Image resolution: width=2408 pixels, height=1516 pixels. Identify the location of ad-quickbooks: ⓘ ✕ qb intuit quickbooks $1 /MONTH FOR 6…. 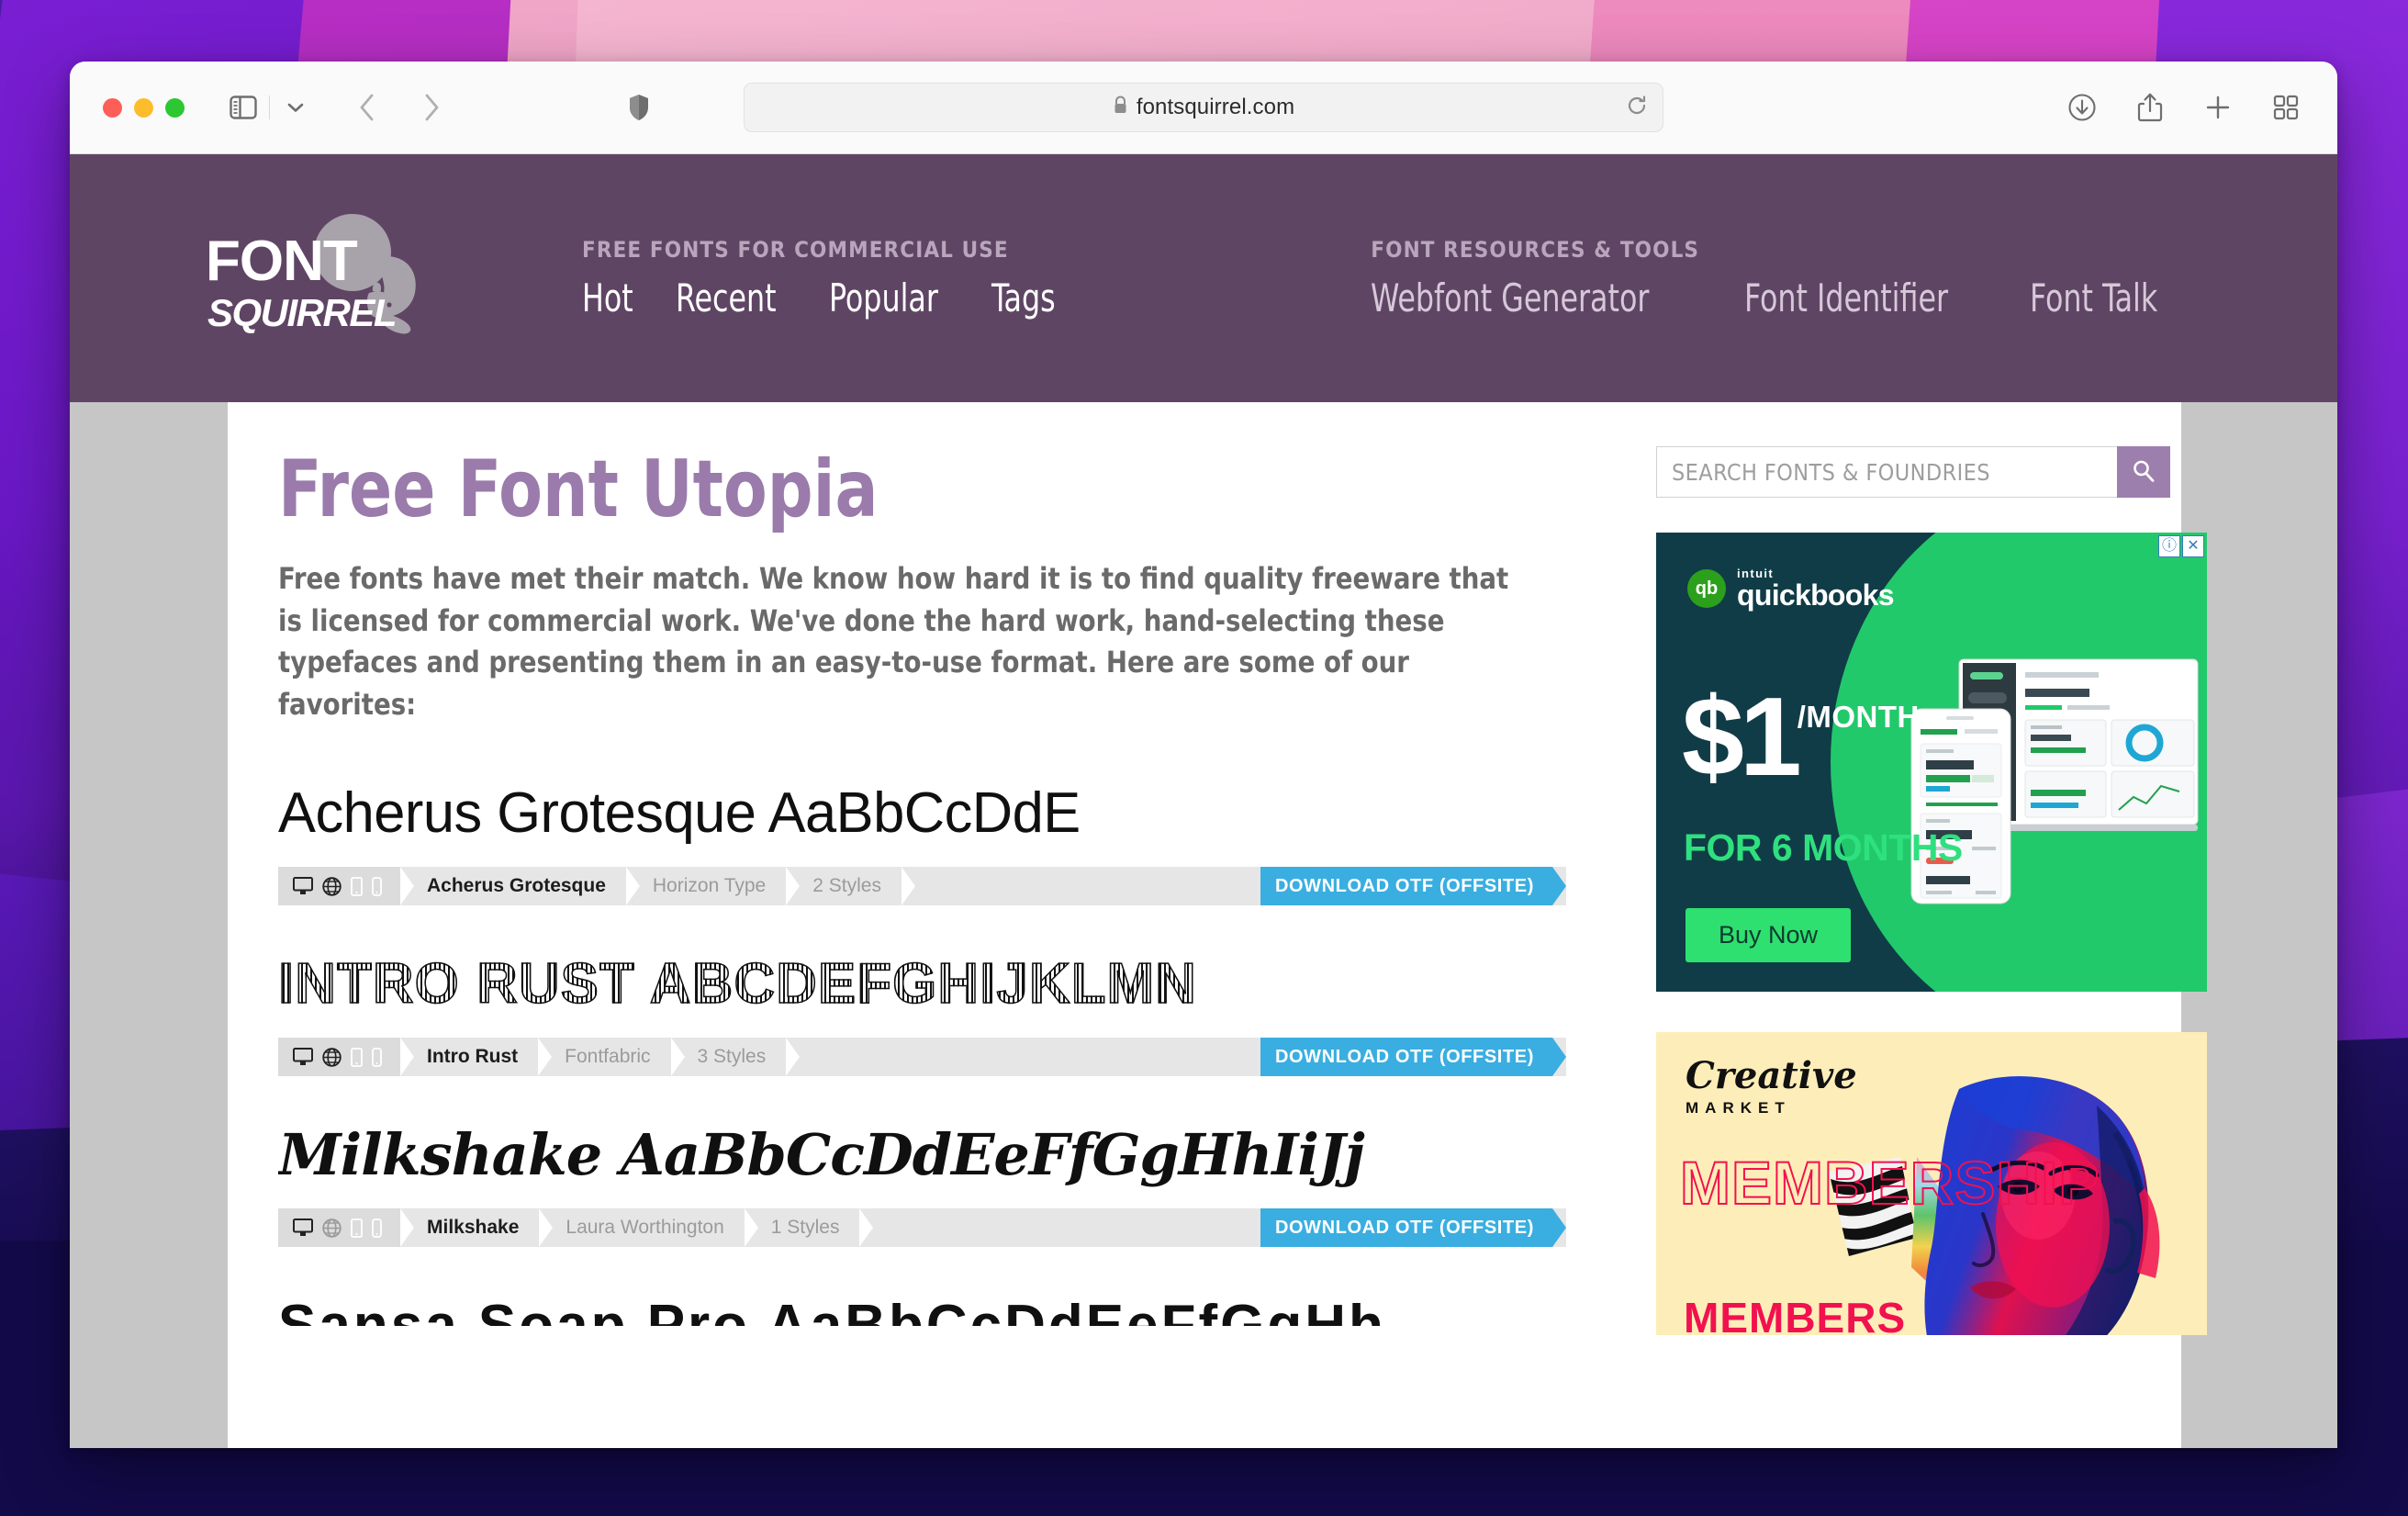
(1931, 763).